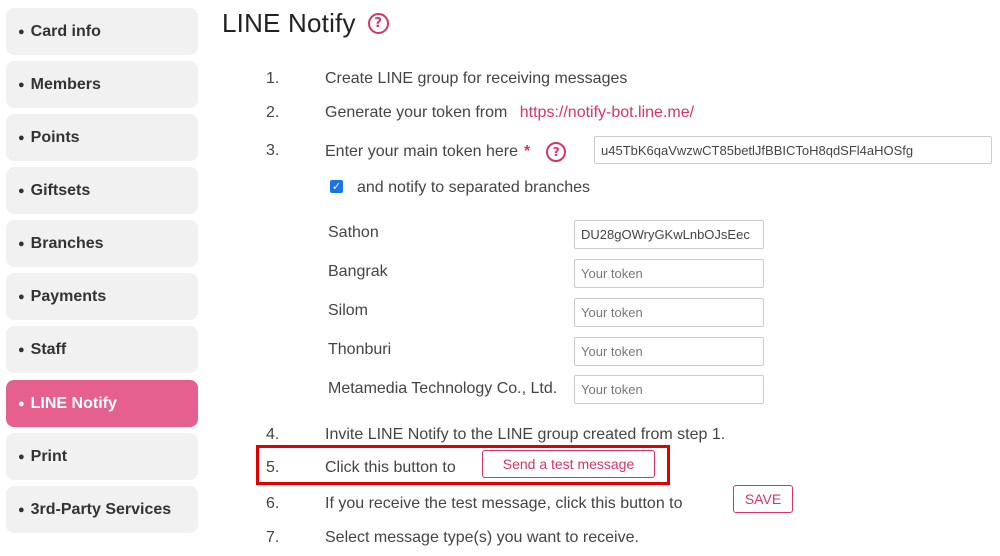 This screenshot has width=1000, height=556. I want to click on step-text: Enter your main token here * ?, so click(446, 152).